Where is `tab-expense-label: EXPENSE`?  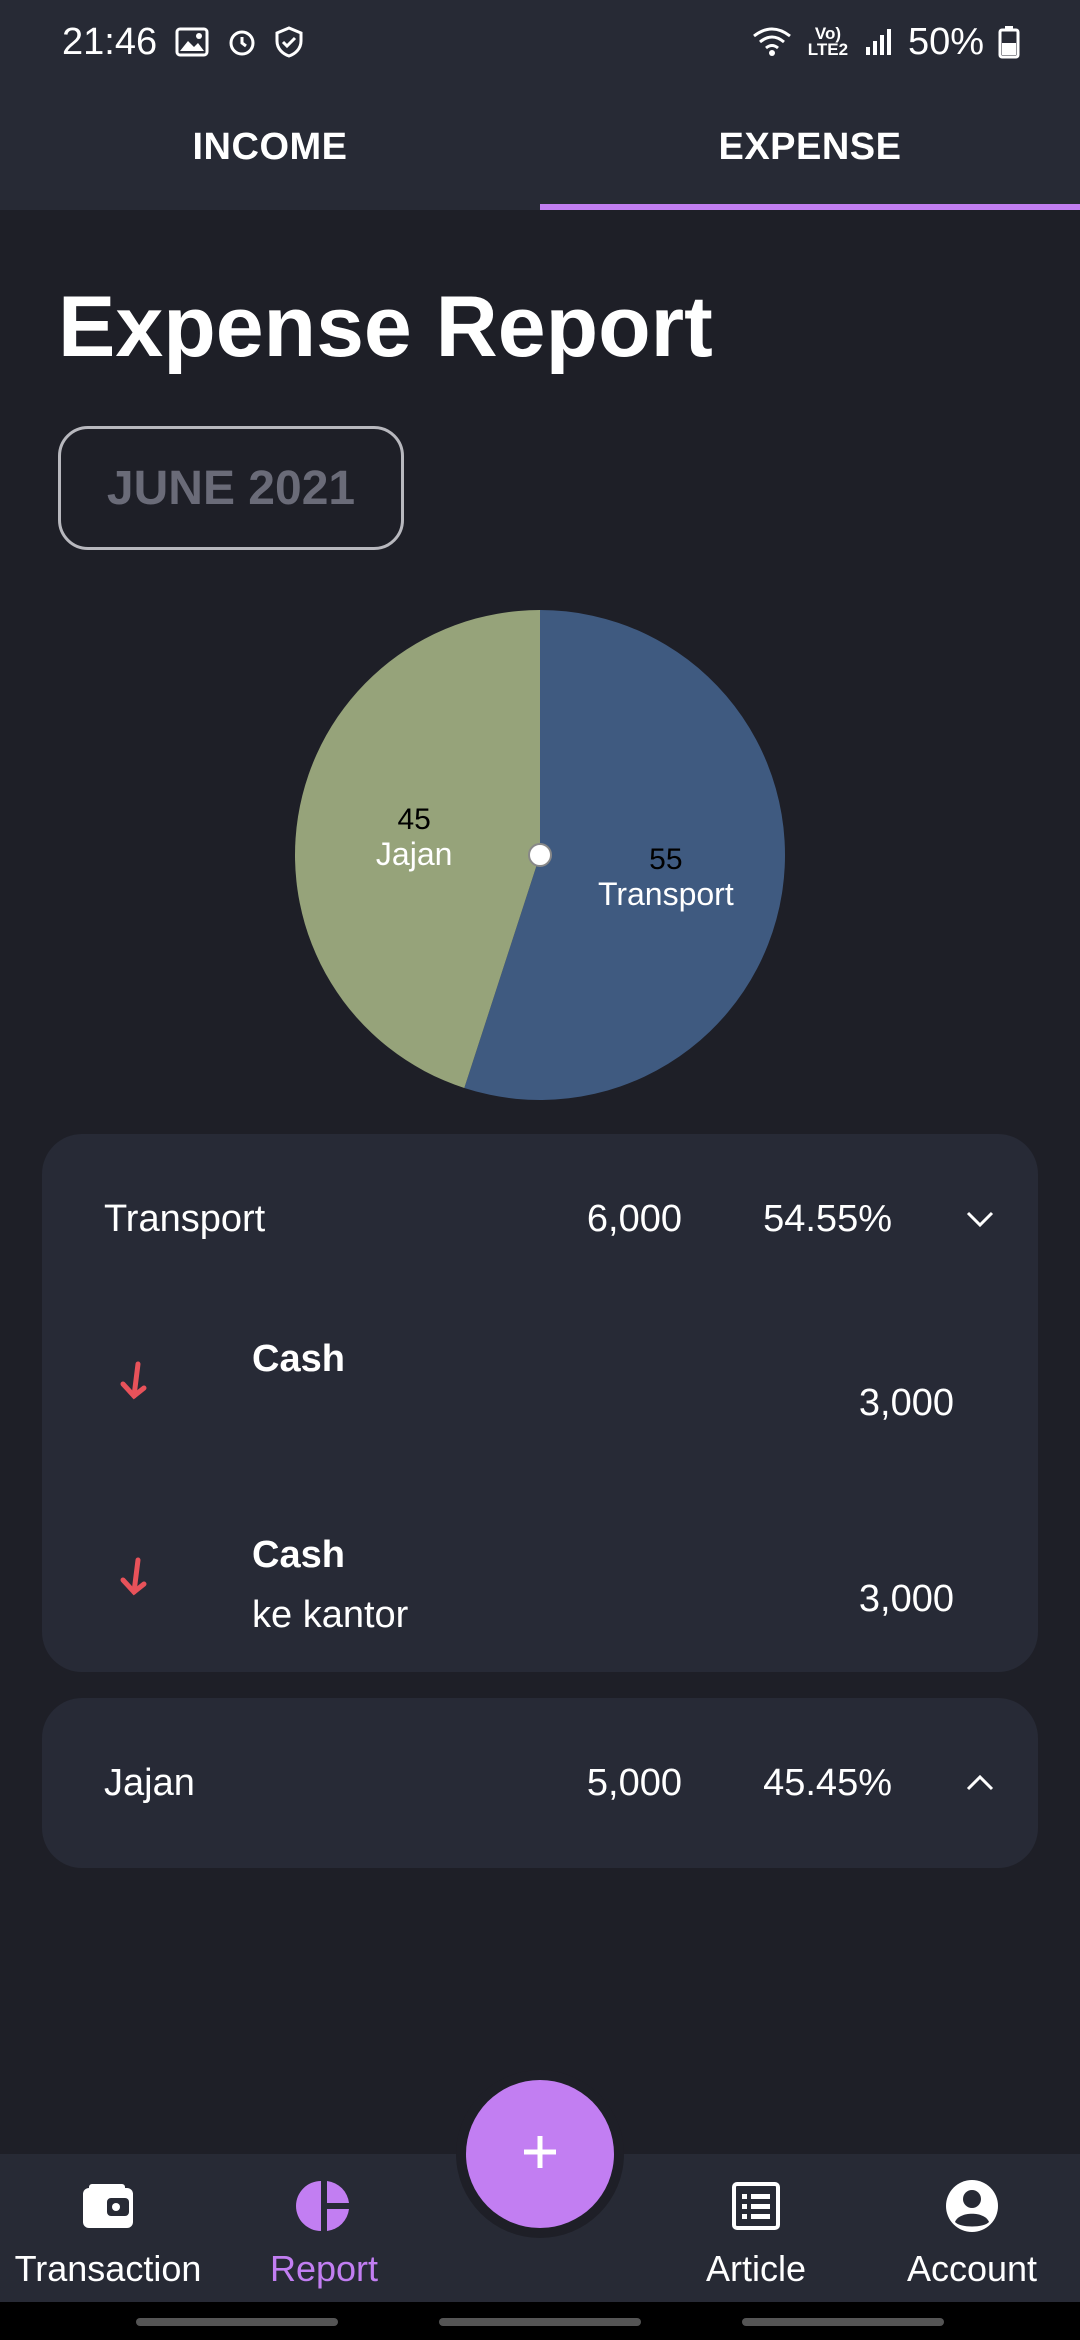 tab-expense-label: EXPENSE is located at coordinates (810, 146).